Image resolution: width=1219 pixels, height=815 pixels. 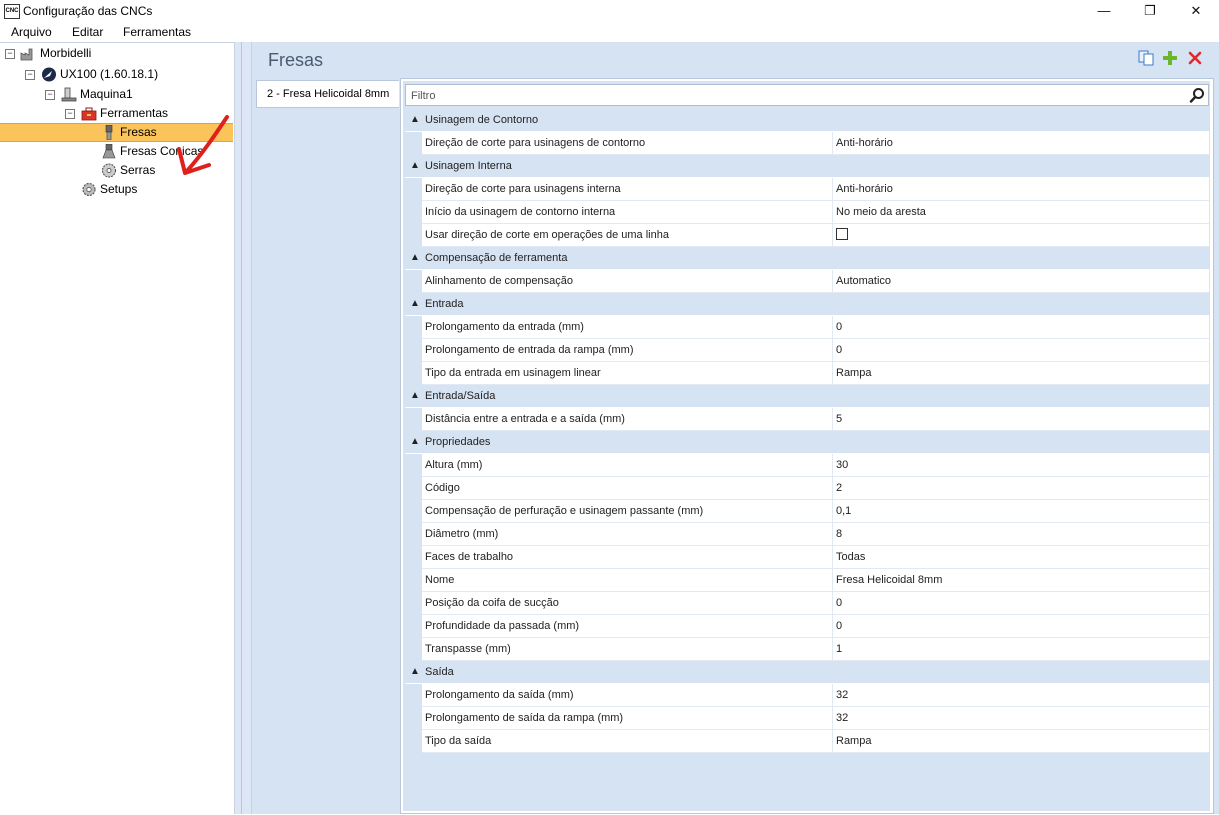 What do you see at coordinates (115, 94) in the screenshot?
I see `tree-item-maquina1: − Maquina1` at bounding box center [115, 94].